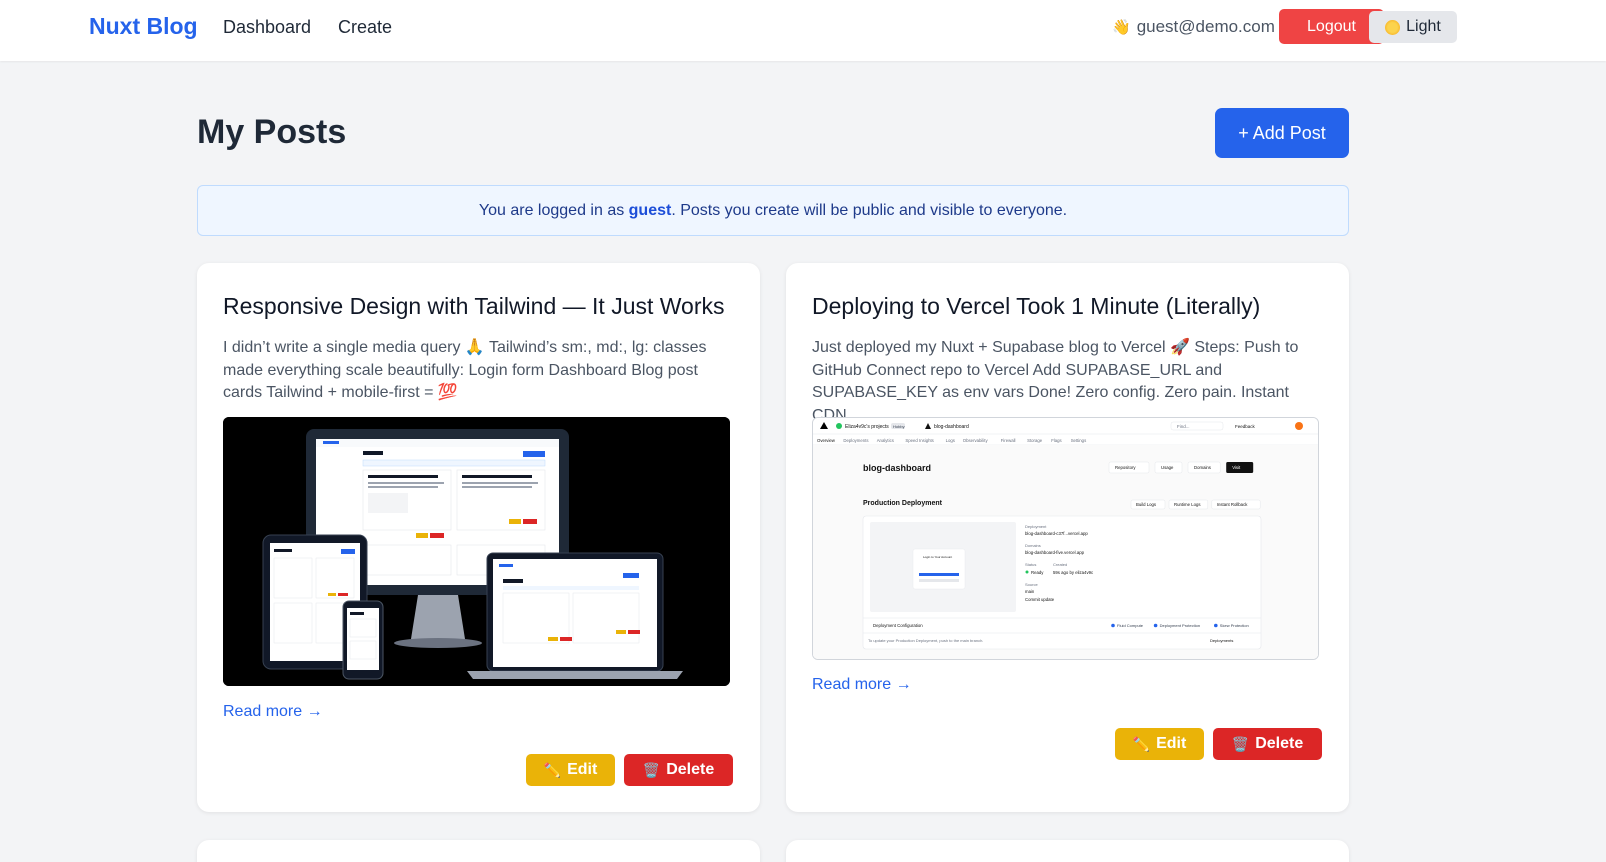  I want to click on vercel-tab: Logs, so click(950, 440).